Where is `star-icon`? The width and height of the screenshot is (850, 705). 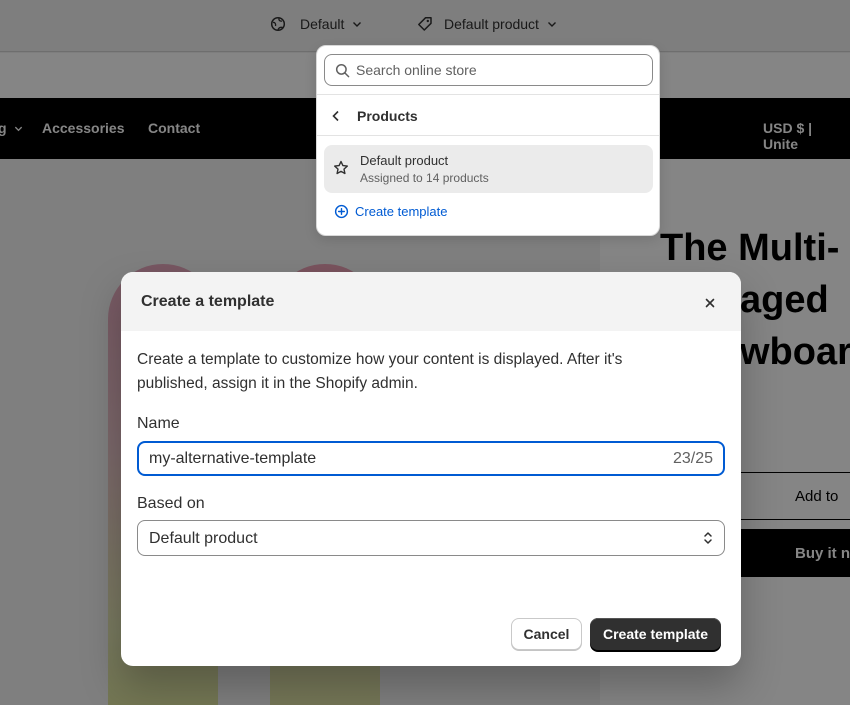
star-icon is located at coordinates (341, 167).